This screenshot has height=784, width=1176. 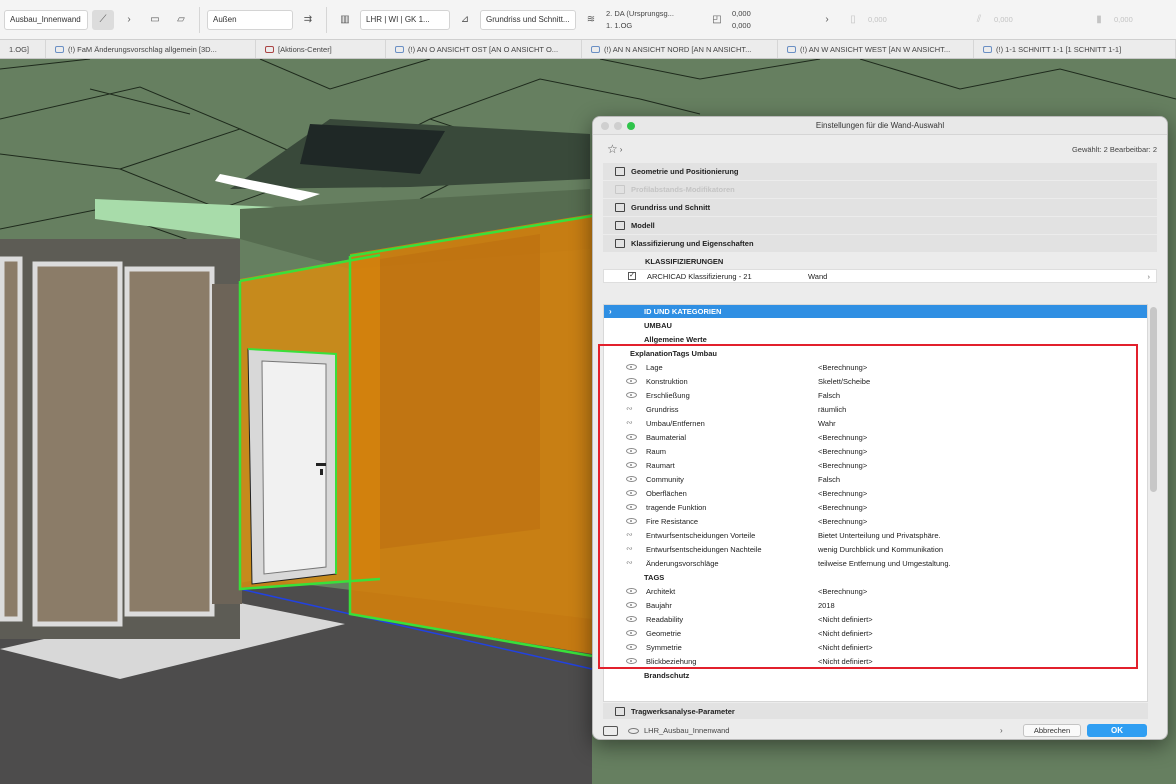 I want to click on property-row: Raum <Berechnung>, so click(x=875, y=451).